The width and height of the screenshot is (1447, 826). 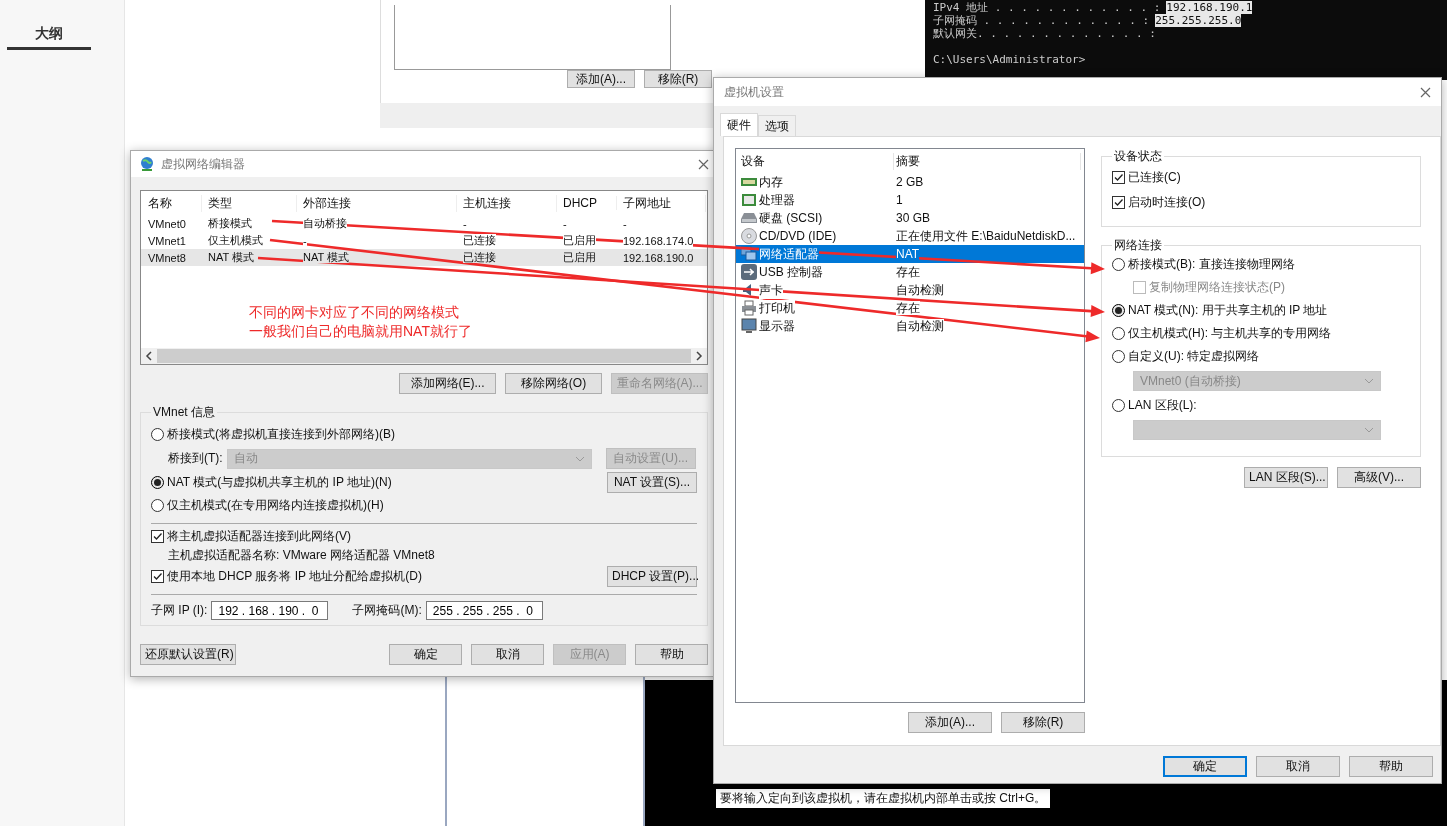 I want to click on device-summary: 1, so click(x=899, y=200).